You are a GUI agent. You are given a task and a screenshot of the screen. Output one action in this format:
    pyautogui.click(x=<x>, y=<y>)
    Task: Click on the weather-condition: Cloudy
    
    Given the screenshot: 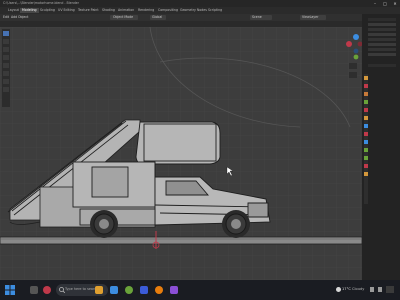 What is the action you would take?
    pyautogui.click(x=358, y=289)
    